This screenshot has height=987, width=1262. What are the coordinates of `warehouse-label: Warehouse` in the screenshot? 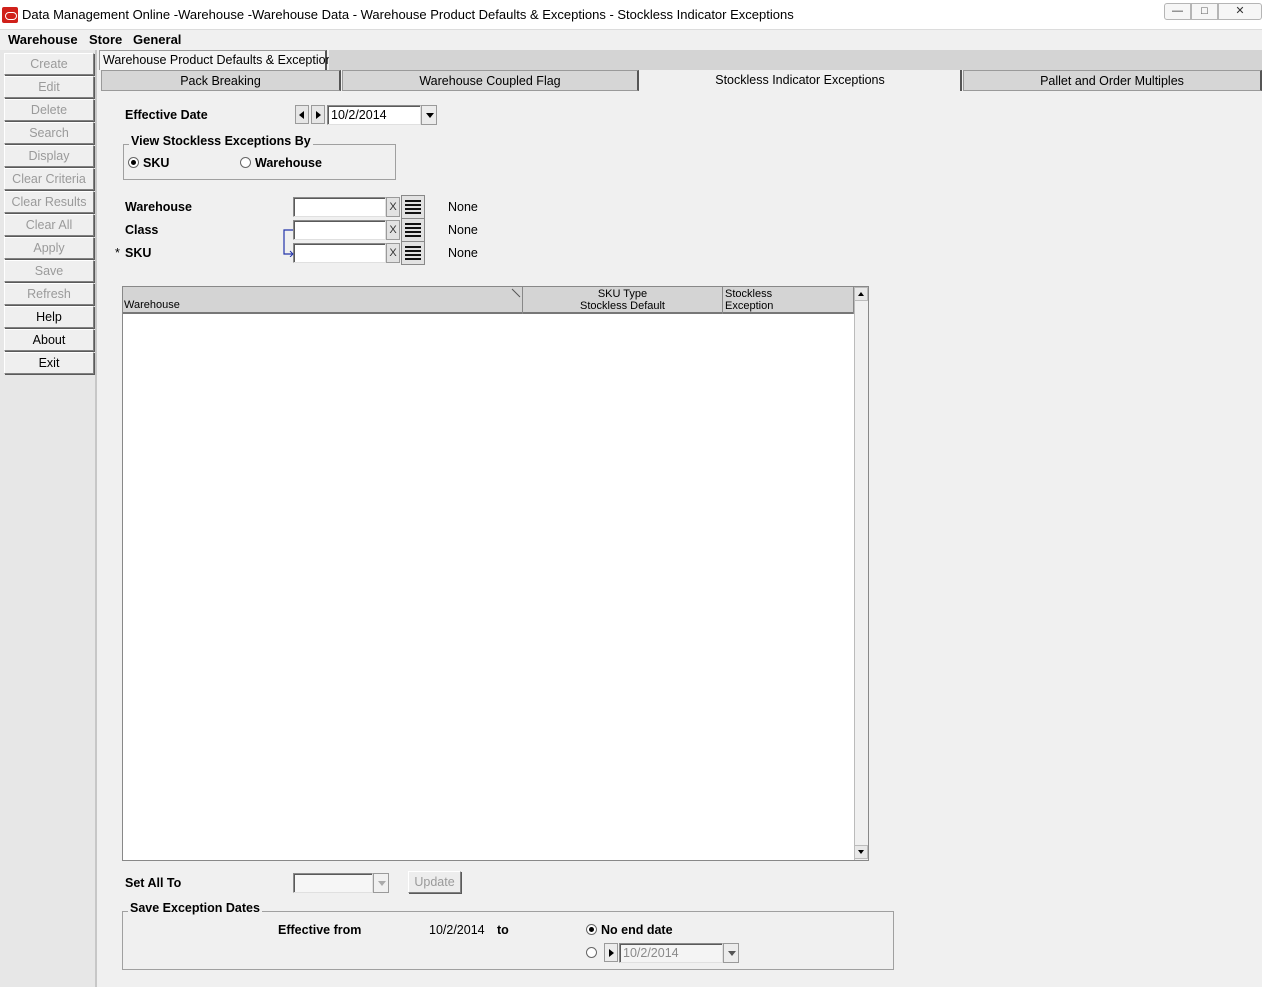 It's located at (158, 207).